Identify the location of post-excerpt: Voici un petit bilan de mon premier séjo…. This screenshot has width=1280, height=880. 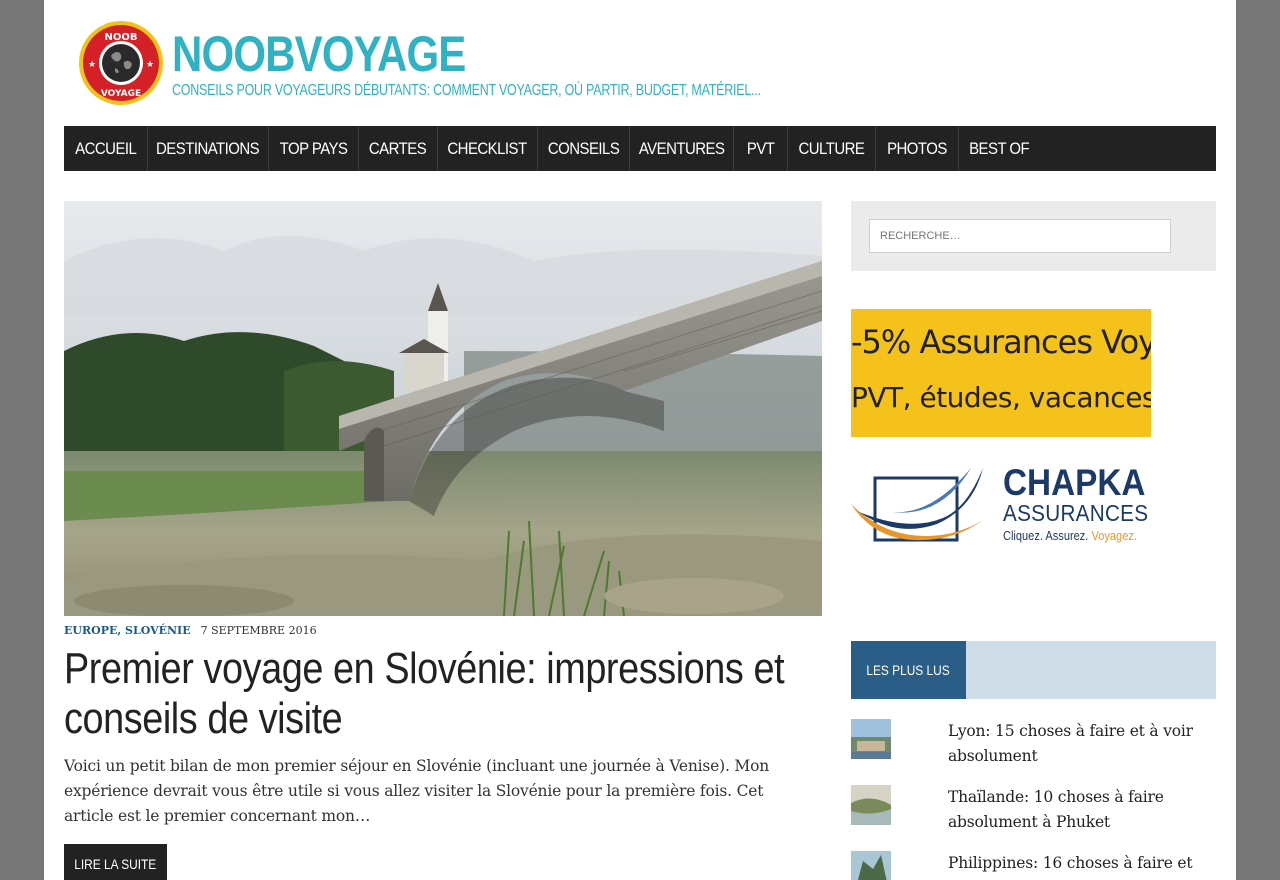
(417, 791).